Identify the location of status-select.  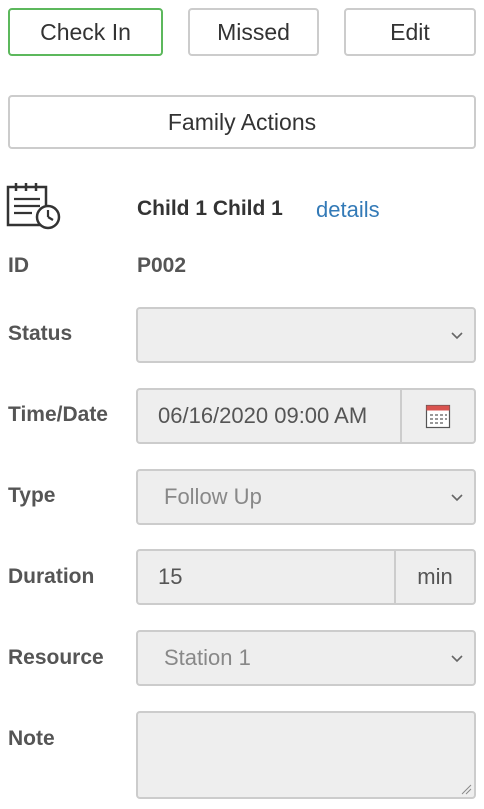
(306, 335).